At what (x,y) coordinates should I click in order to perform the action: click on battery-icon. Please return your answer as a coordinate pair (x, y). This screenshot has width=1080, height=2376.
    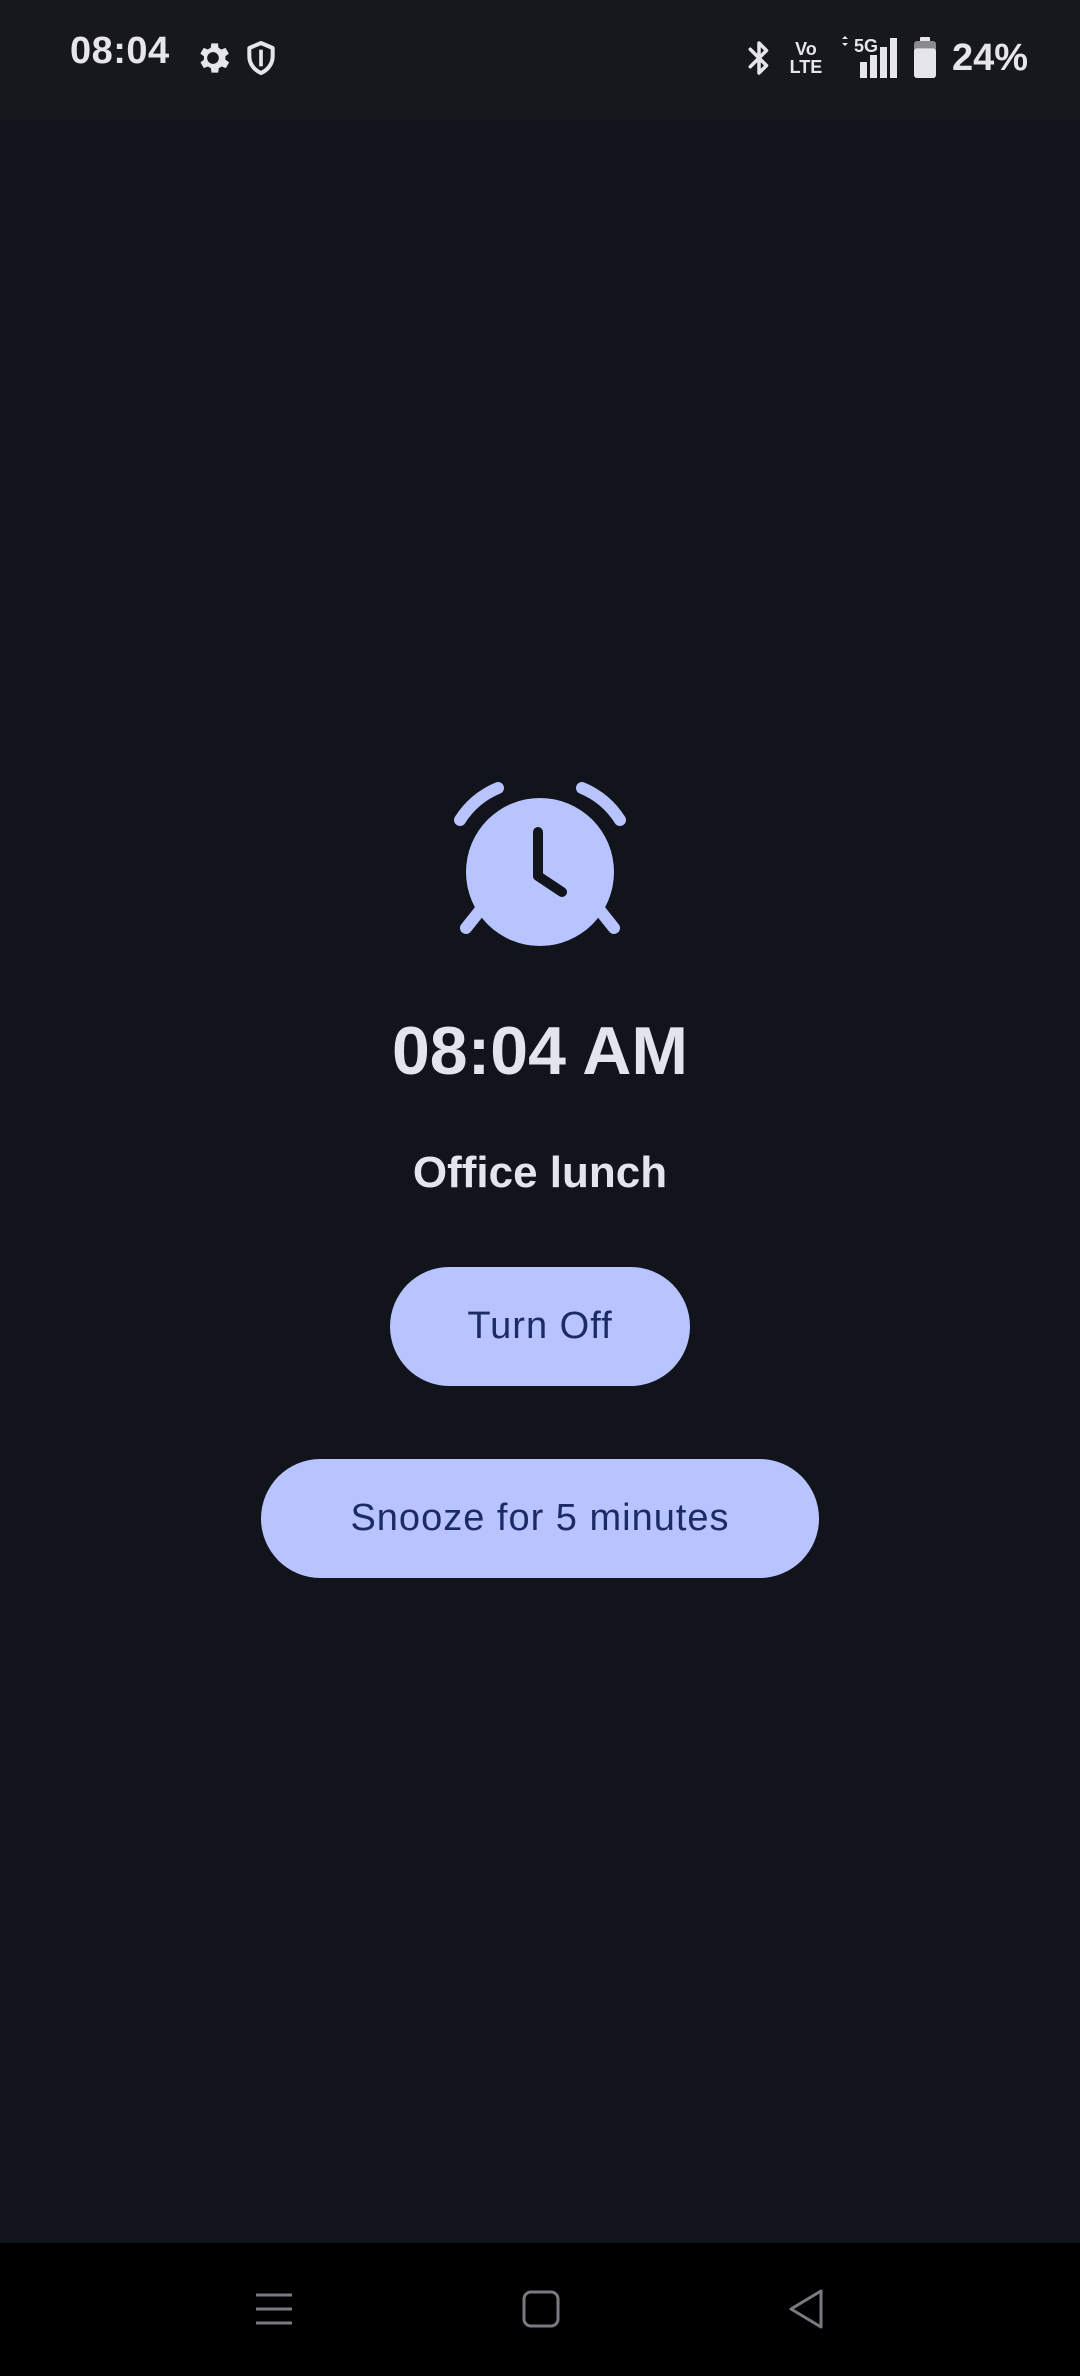
    Looking at the image, I should click on (924, 57).